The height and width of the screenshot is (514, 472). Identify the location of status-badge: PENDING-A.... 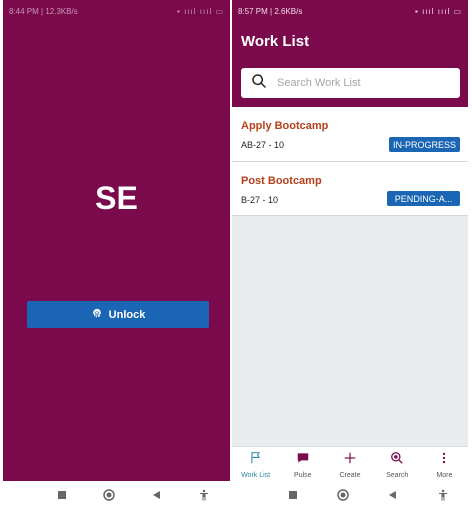
(423, 198).